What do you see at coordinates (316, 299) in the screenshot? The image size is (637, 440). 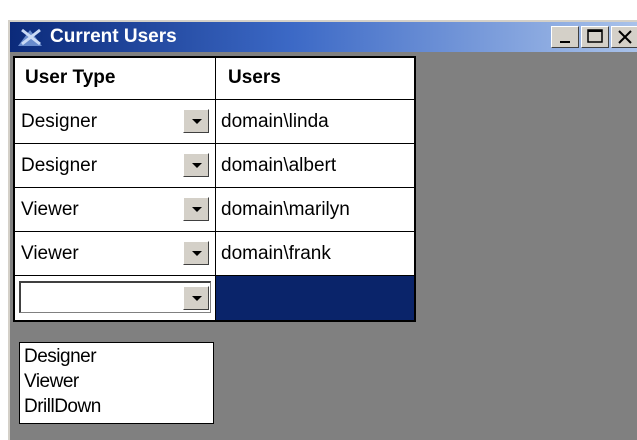 I see `new-row-user` at bounding box center [316, 299].